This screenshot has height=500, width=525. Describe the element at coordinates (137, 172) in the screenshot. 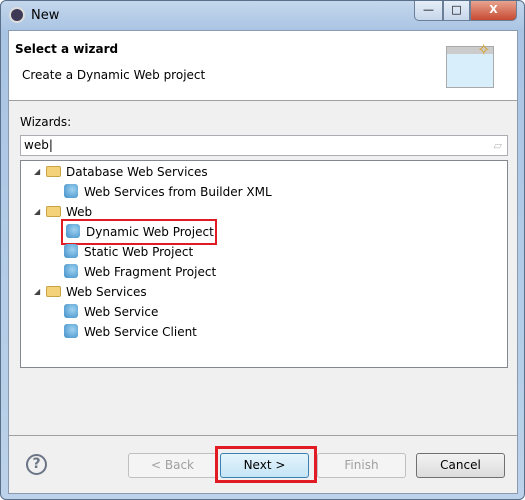

I see `tree-item-label: Database Web Services` at that location.